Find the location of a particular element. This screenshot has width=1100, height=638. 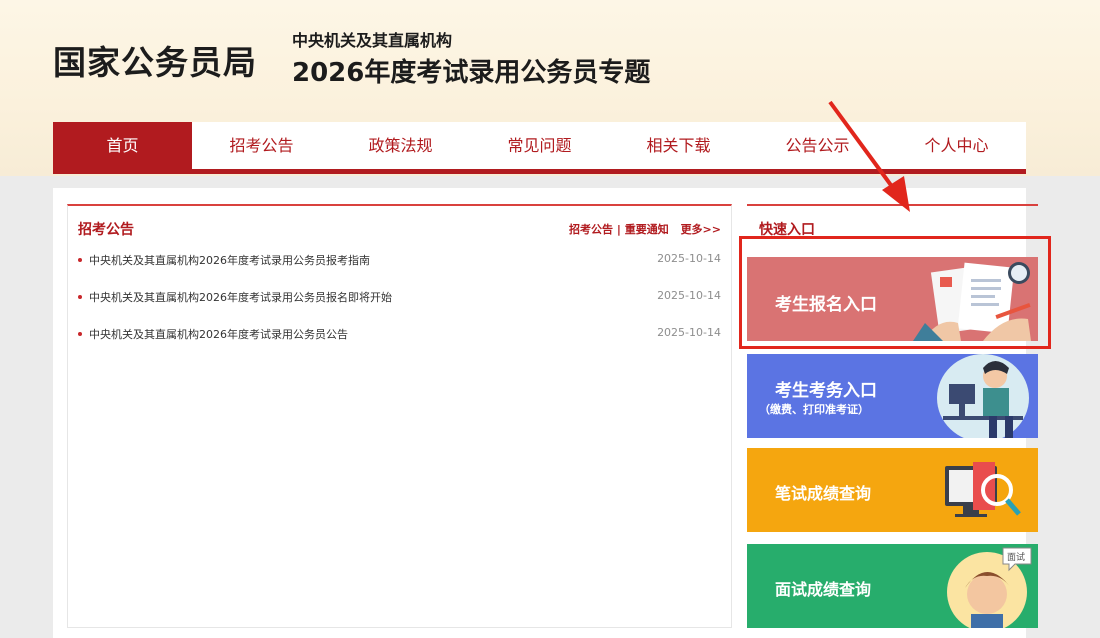

notice-link: 中央机关及其直属机构2026年度考试录用公务员公告 is located at coordinates (218, 334).